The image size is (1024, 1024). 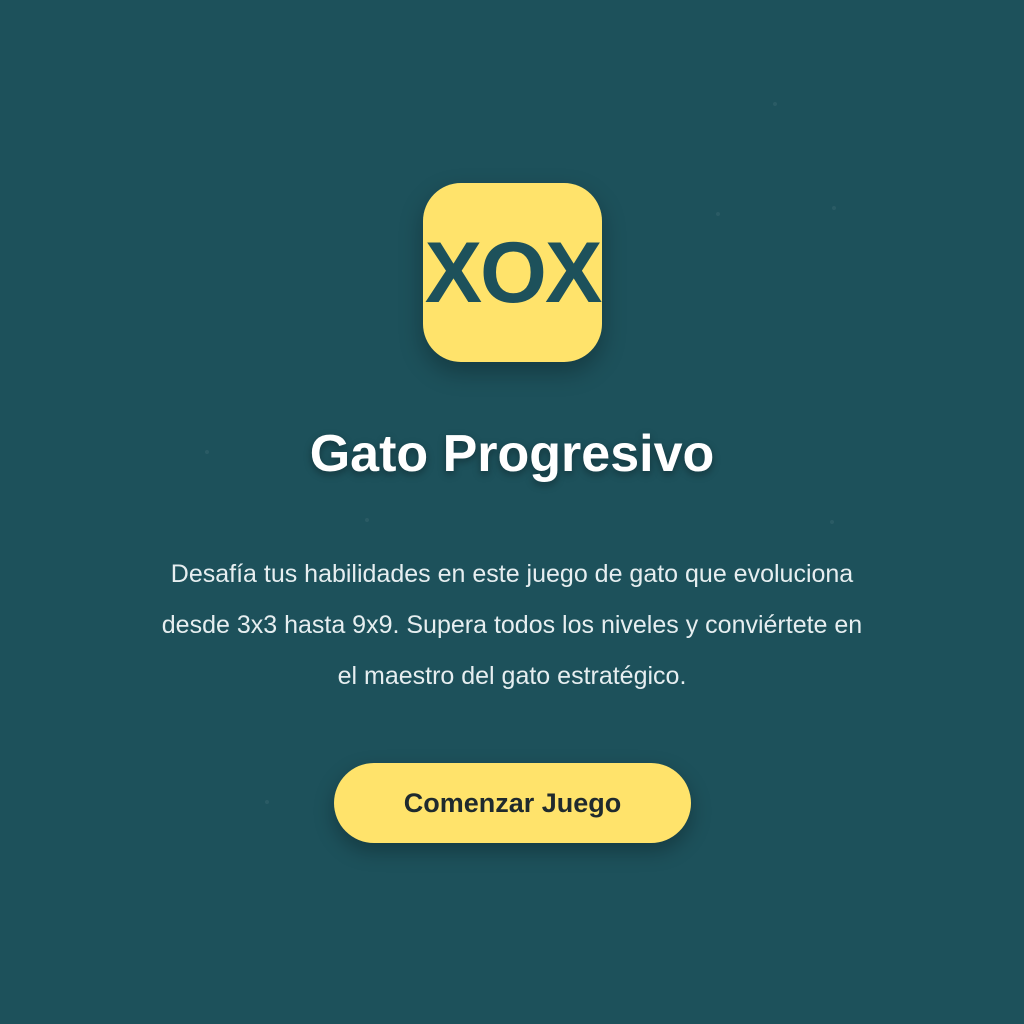 I want to click on start-game-button-label: Comenzar Juego, so click(x=512, y=802).